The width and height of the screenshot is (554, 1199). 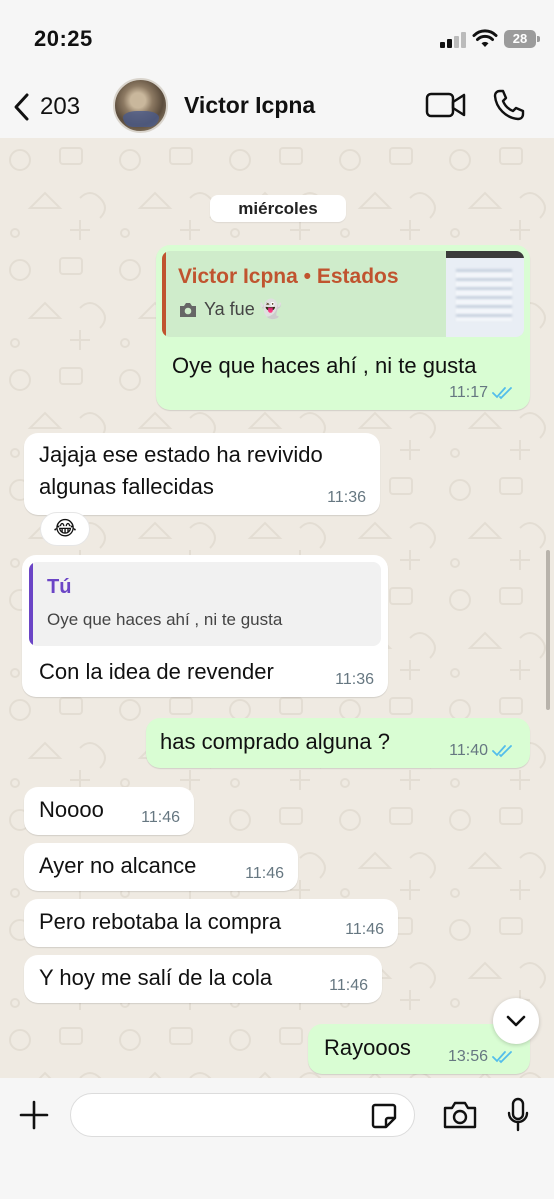 I want to click on scroll-to-bottom-button, so click(x=516, y=1021).